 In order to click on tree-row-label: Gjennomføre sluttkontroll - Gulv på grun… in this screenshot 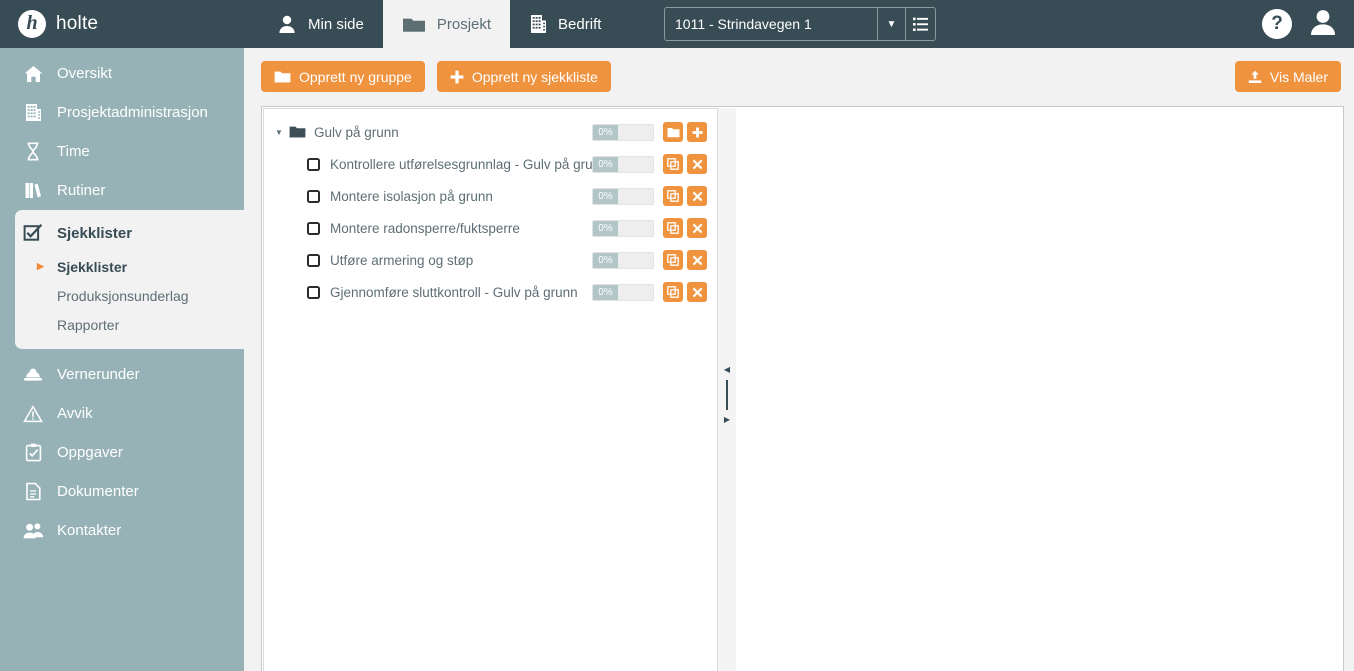, I will do `click(454, 292)`.